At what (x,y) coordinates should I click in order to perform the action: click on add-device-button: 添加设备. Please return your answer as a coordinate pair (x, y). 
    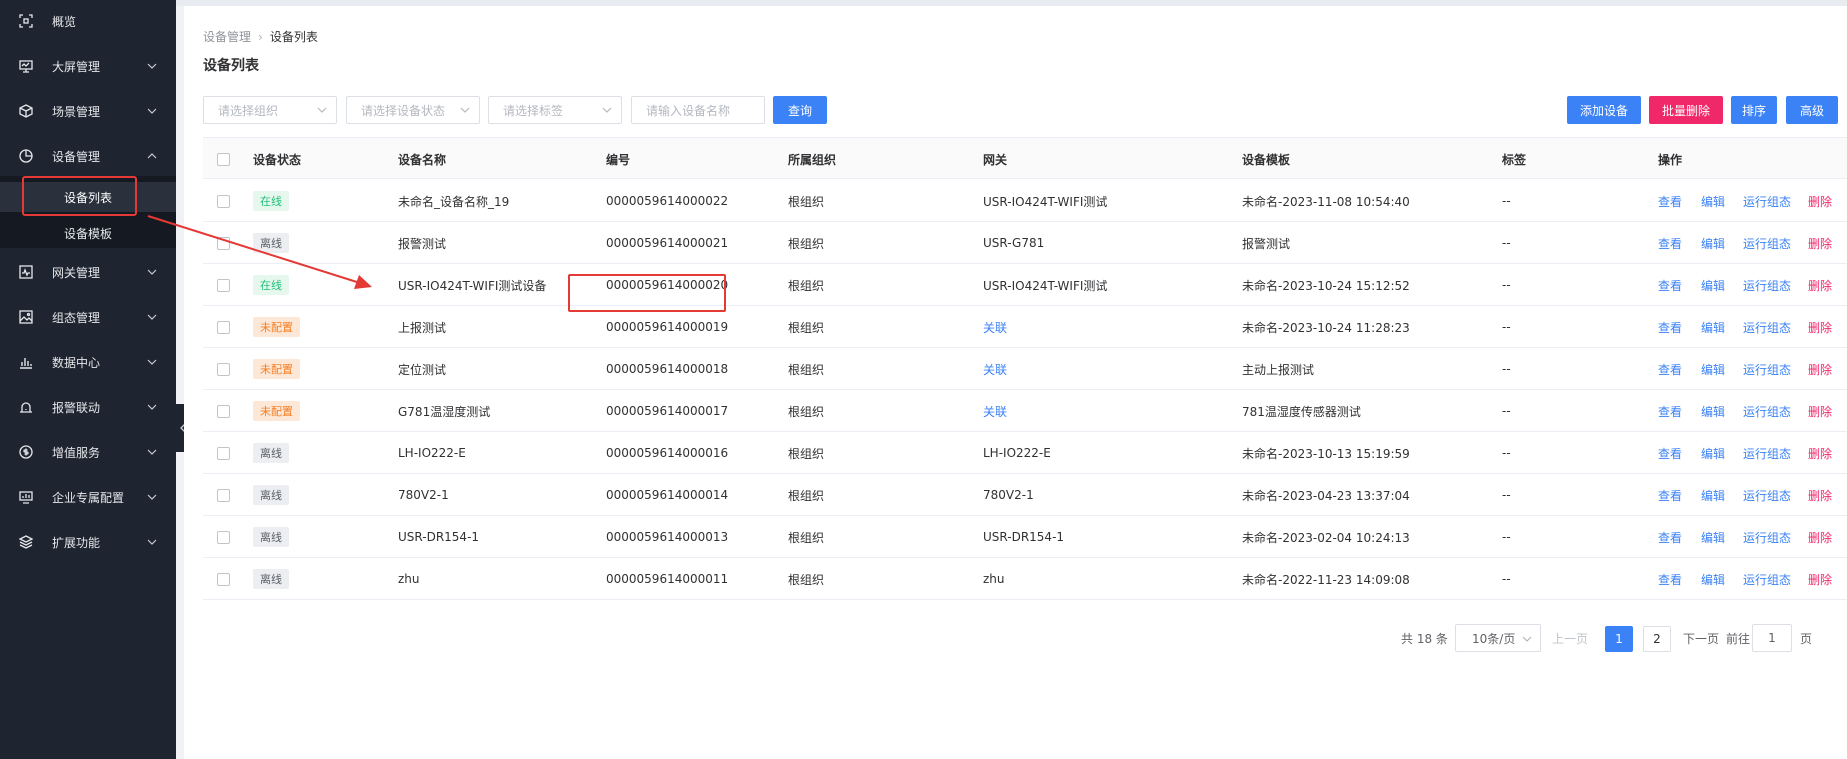
    Looking at the image, I should click on (1604, 110).